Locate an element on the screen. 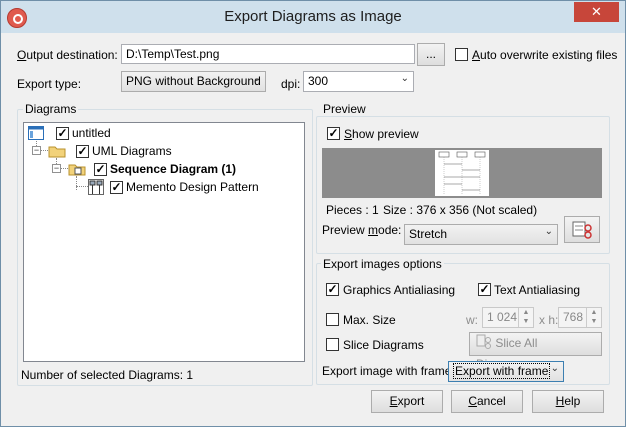  project-icon is located at coordinates (36, 133).